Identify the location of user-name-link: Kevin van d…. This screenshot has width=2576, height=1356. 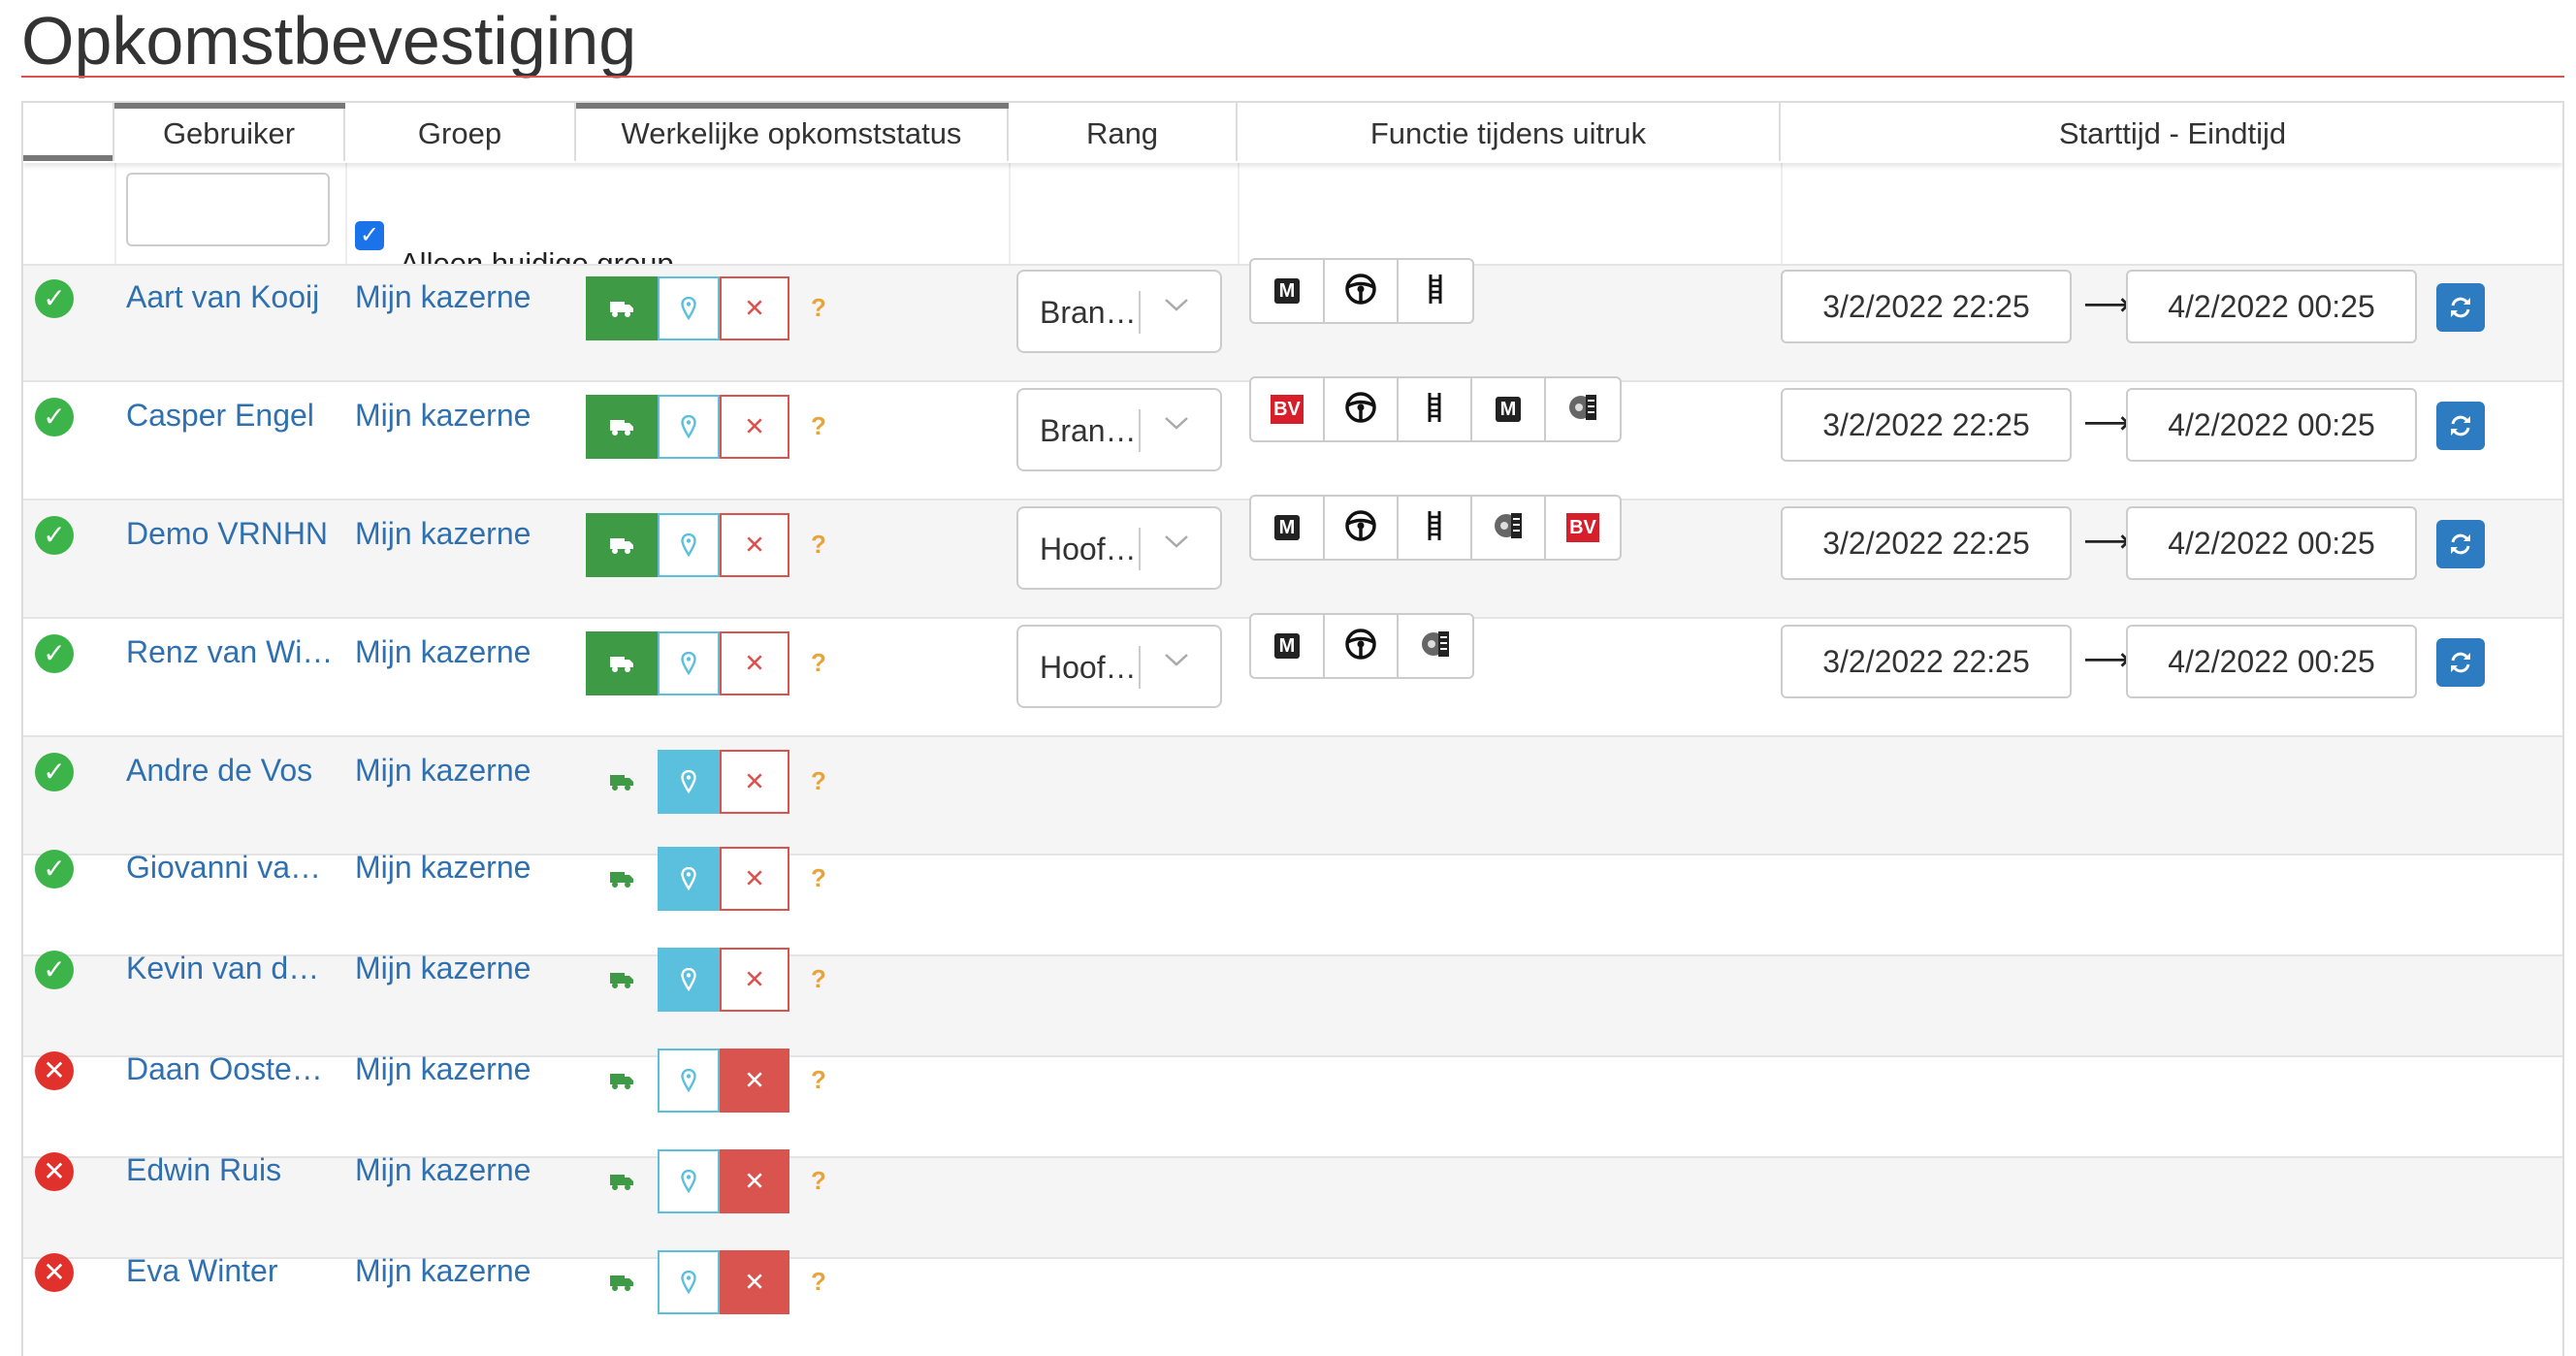
(238, 968).